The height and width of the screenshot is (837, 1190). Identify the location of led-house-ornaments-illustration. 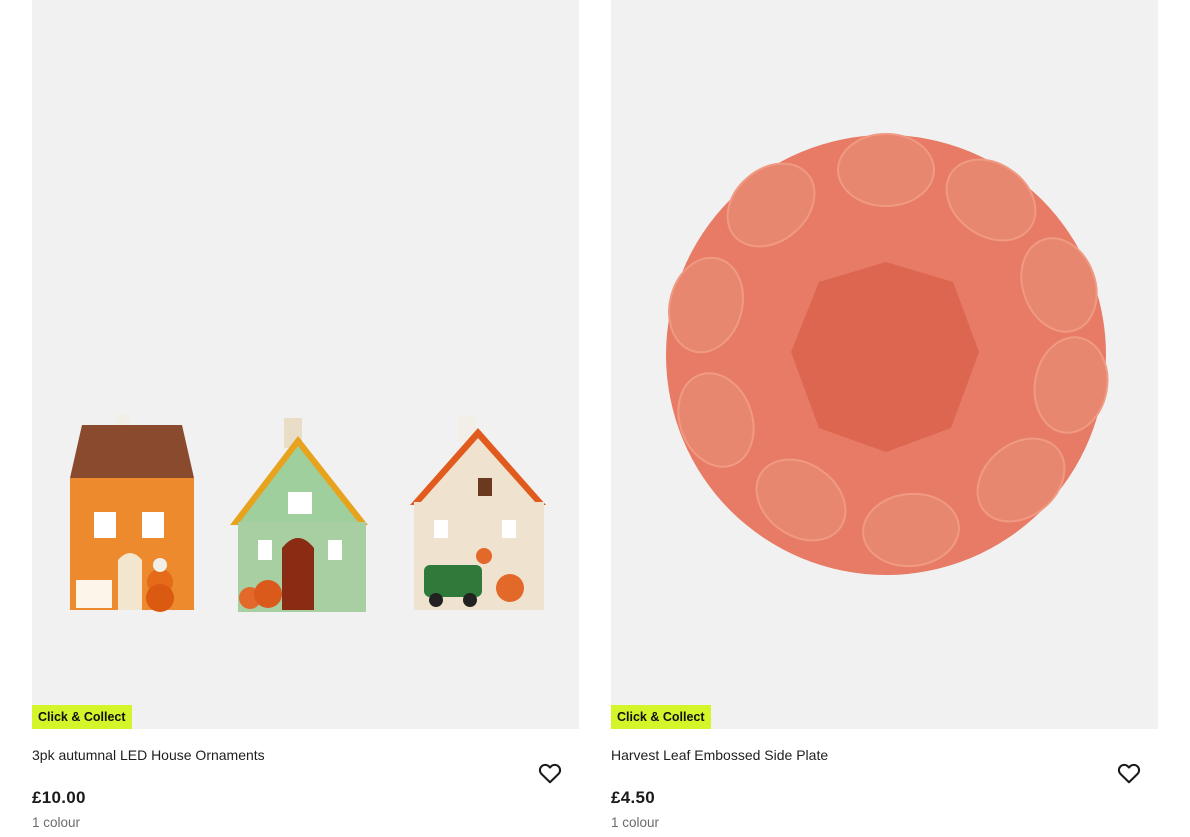
(308, 513).